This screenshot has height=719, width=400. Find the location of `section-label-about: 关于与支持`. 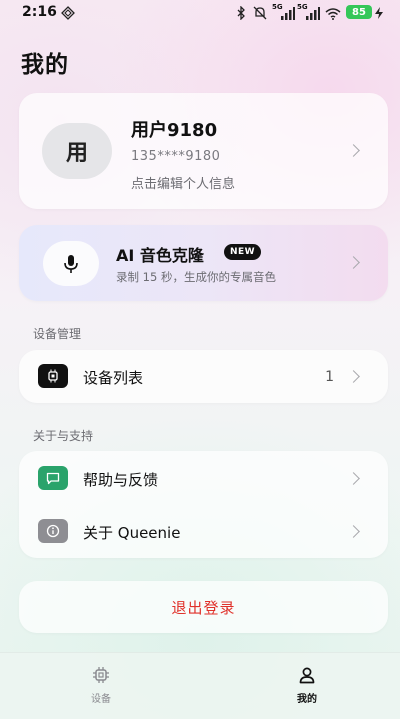

section-label-about: 关于与支持 is located at coordinates (63, 436).